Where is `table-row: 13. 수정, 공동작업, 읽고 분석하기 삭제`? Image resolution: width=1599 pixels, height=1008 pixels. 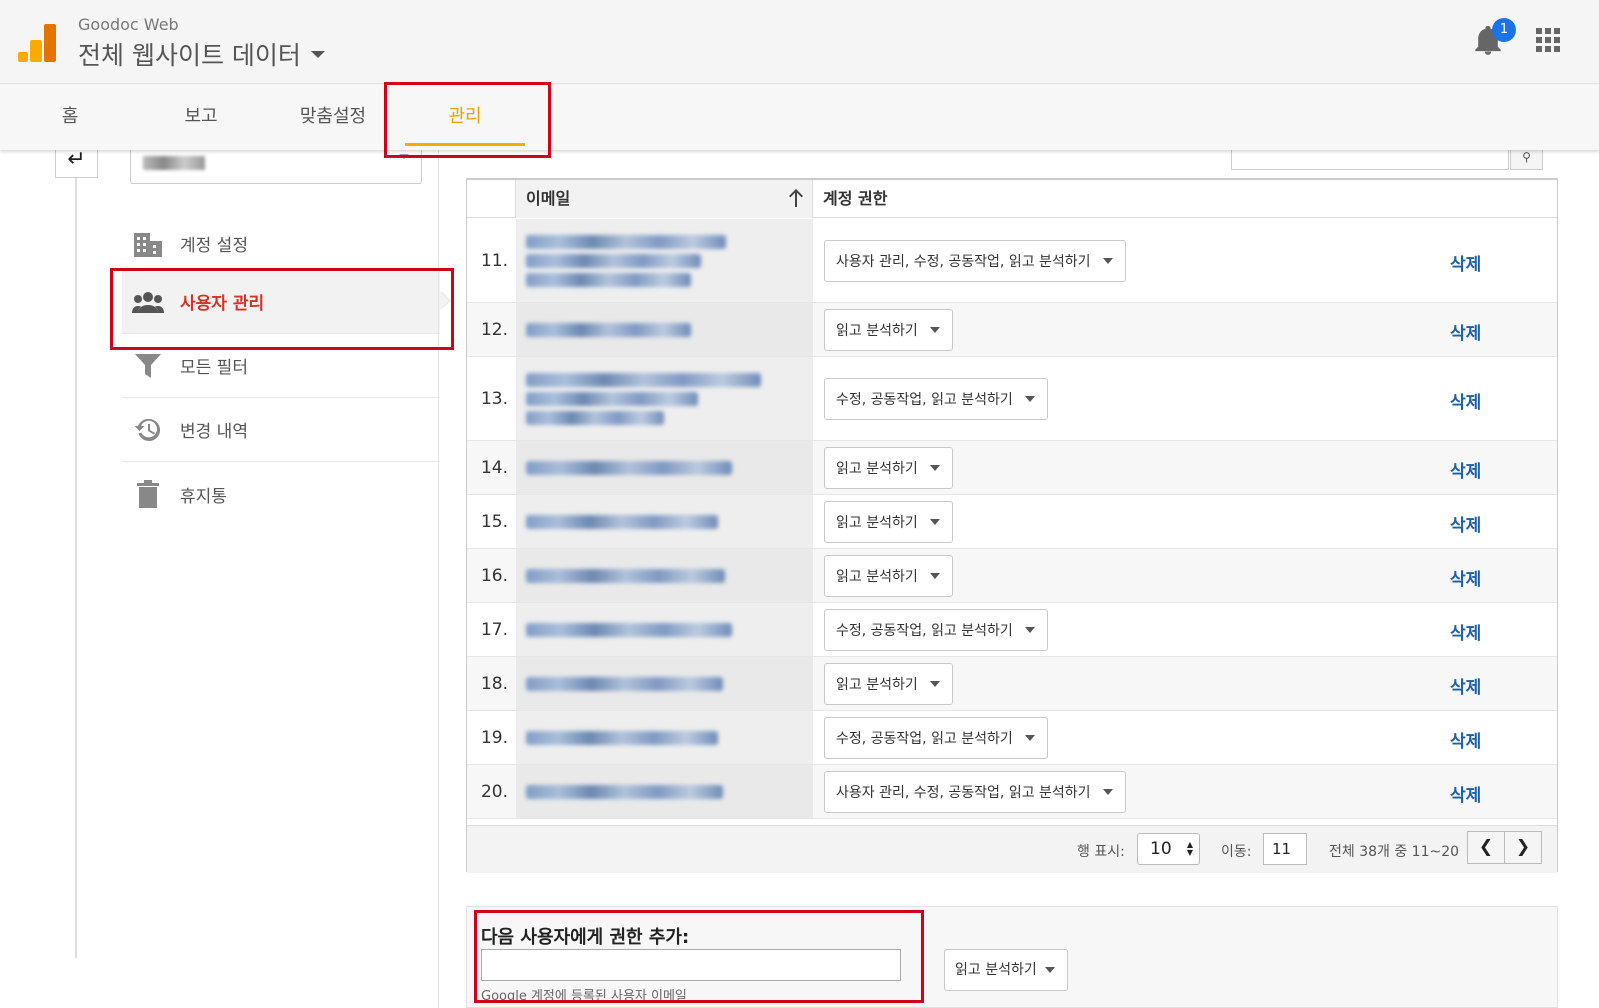
table-row: 13. 수정, 공동작업, 읽고 분석하기 삭제 is located at coordinates (1012, 399).